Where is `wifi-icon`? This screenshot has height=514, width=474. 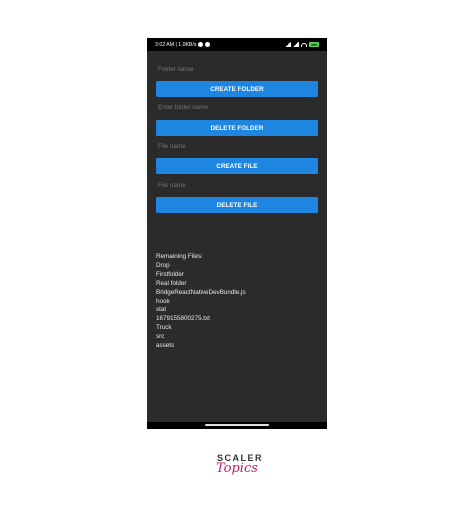
wifi-icon is located at coordinates (304, 44).